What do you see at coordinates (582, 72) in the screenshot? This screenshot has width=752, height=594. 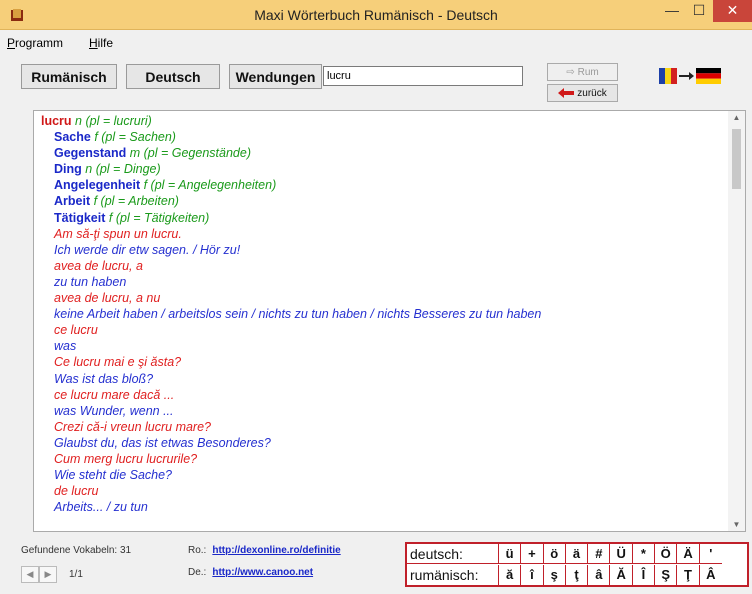 I see `rum-button: ⇨ Rum` at bounding box center [582, 72].